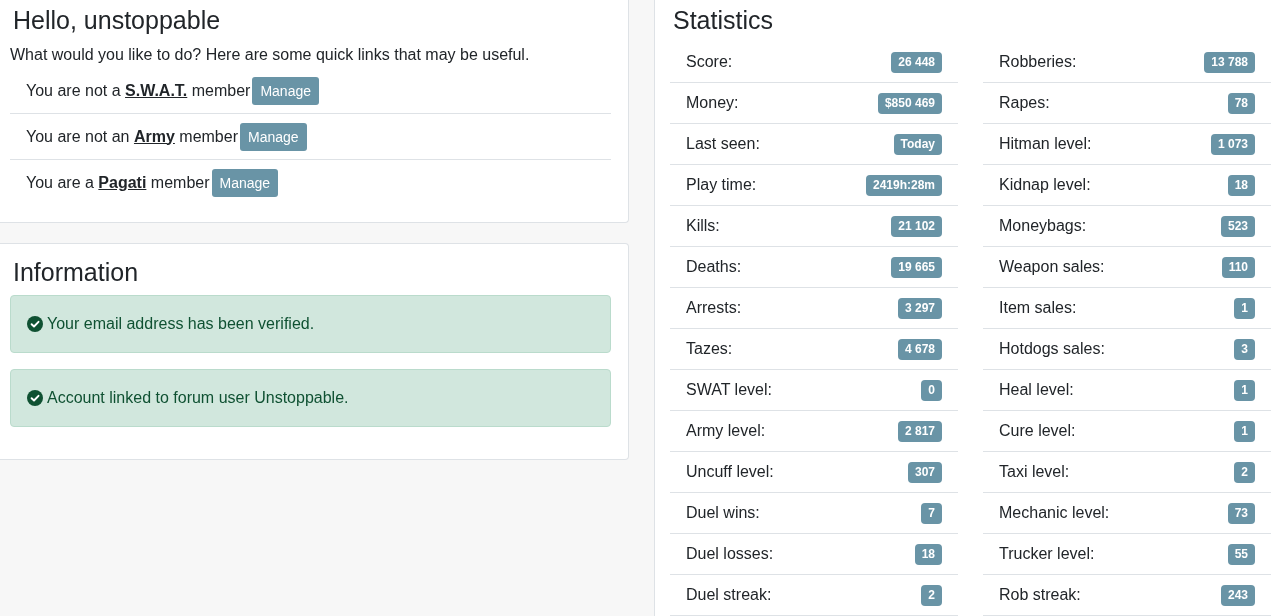  Describe the element at coordinates (709, 349) in the screenshot. I see `stat-label: Tazes:` at that location.